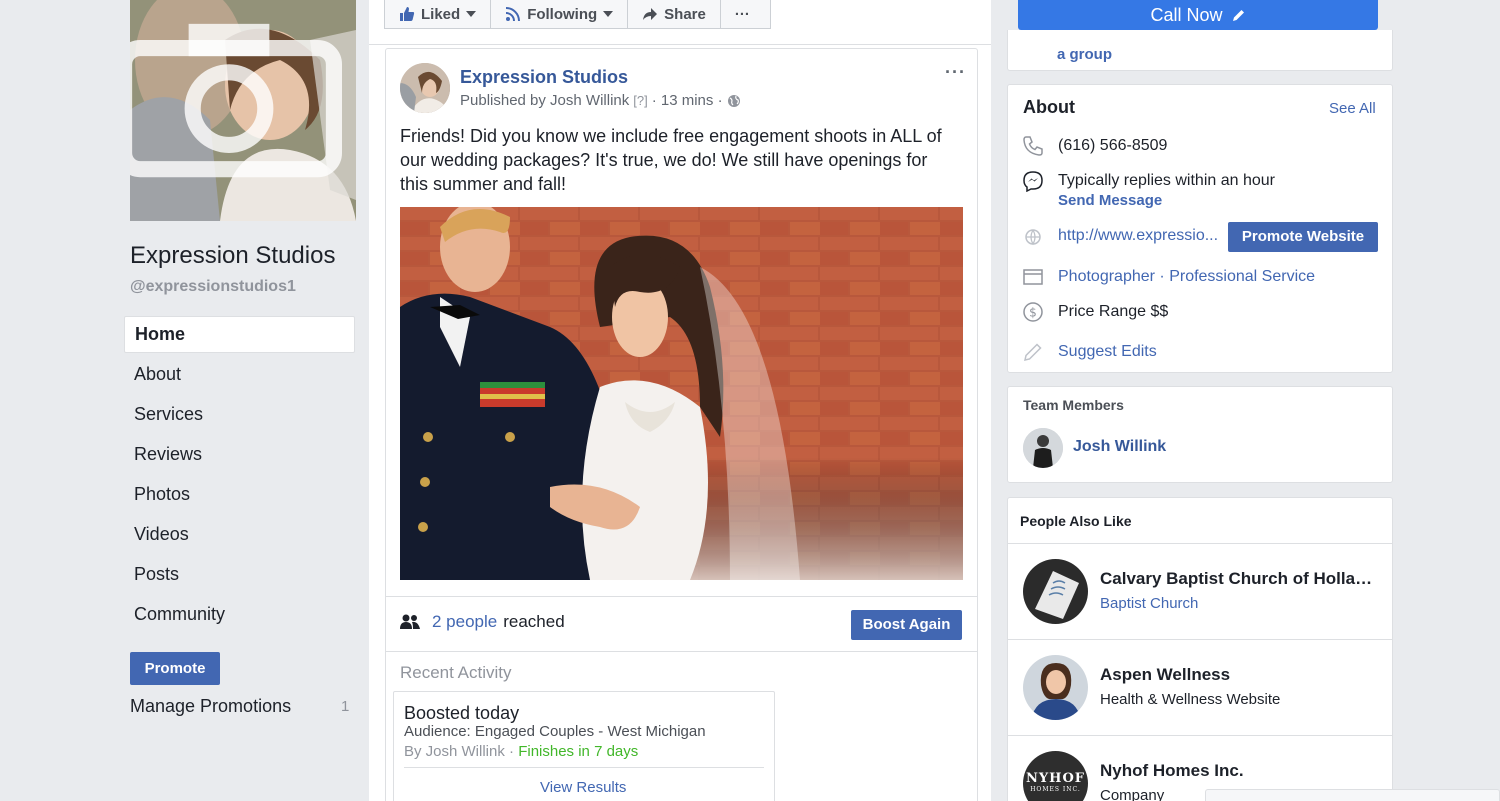  I want to click on category-professional-service: Professional Service, so click(1242, 276).